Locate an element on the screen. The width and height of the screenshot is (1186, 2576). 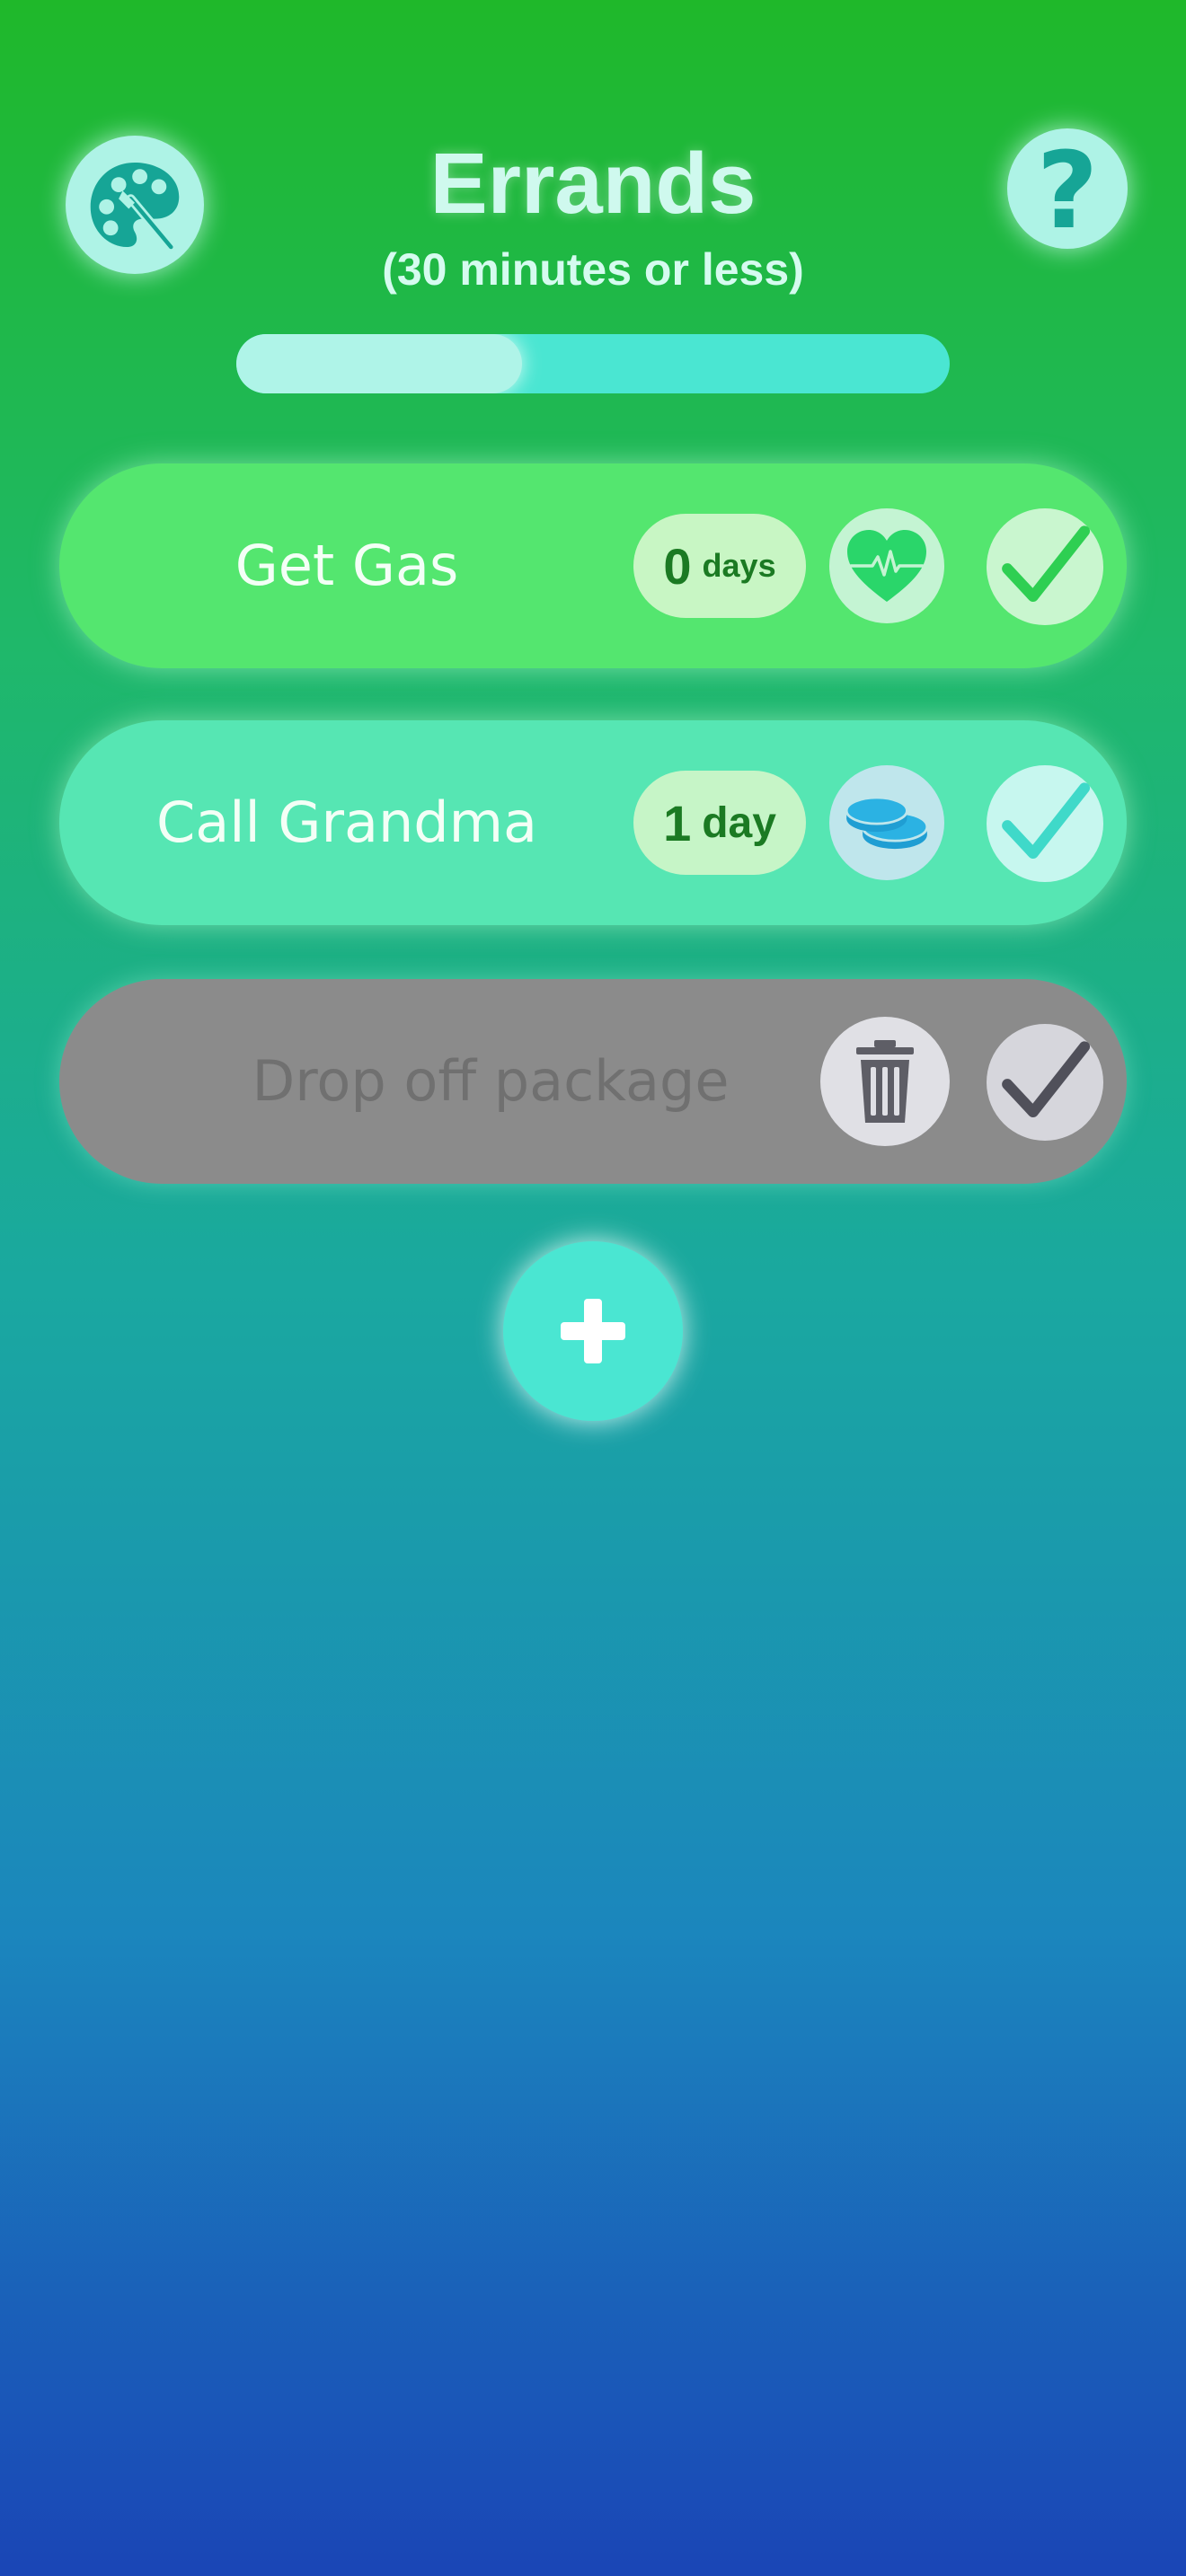
page-subtitle: (30 minutes or less) is located at coordinates (593, 269).